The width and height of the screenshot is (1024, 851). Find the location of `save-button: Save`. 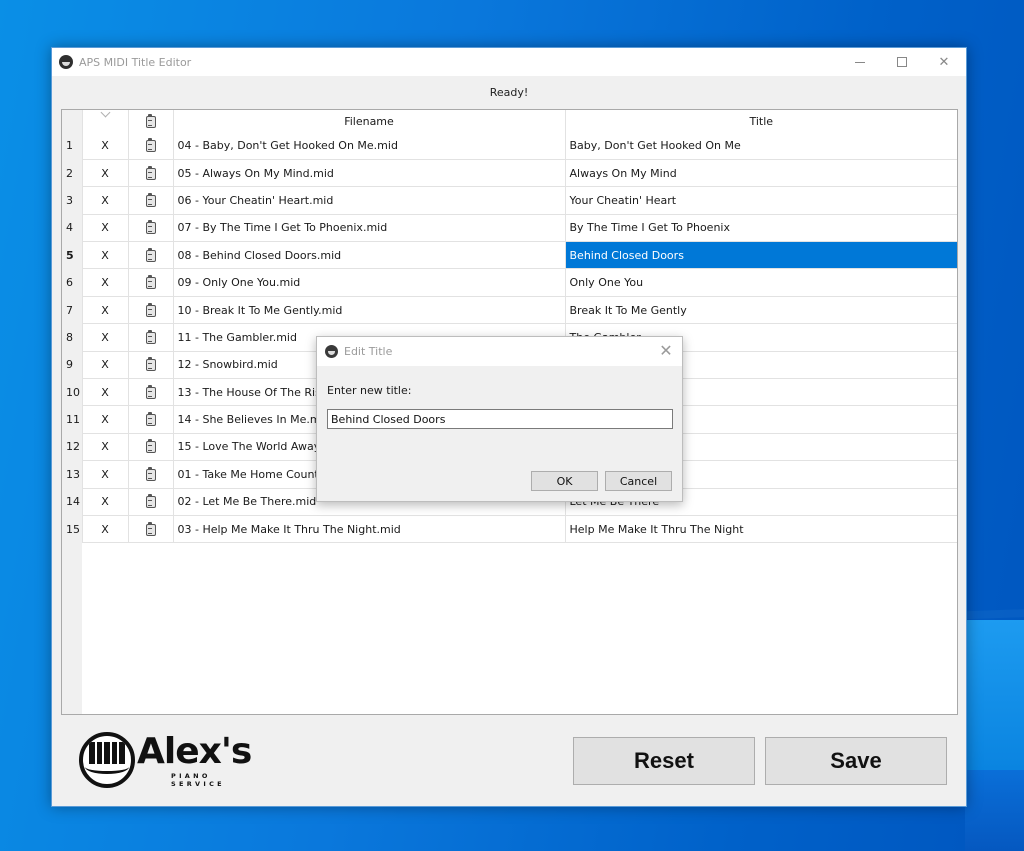

save-button: Save is located at coordinates (856, 761).